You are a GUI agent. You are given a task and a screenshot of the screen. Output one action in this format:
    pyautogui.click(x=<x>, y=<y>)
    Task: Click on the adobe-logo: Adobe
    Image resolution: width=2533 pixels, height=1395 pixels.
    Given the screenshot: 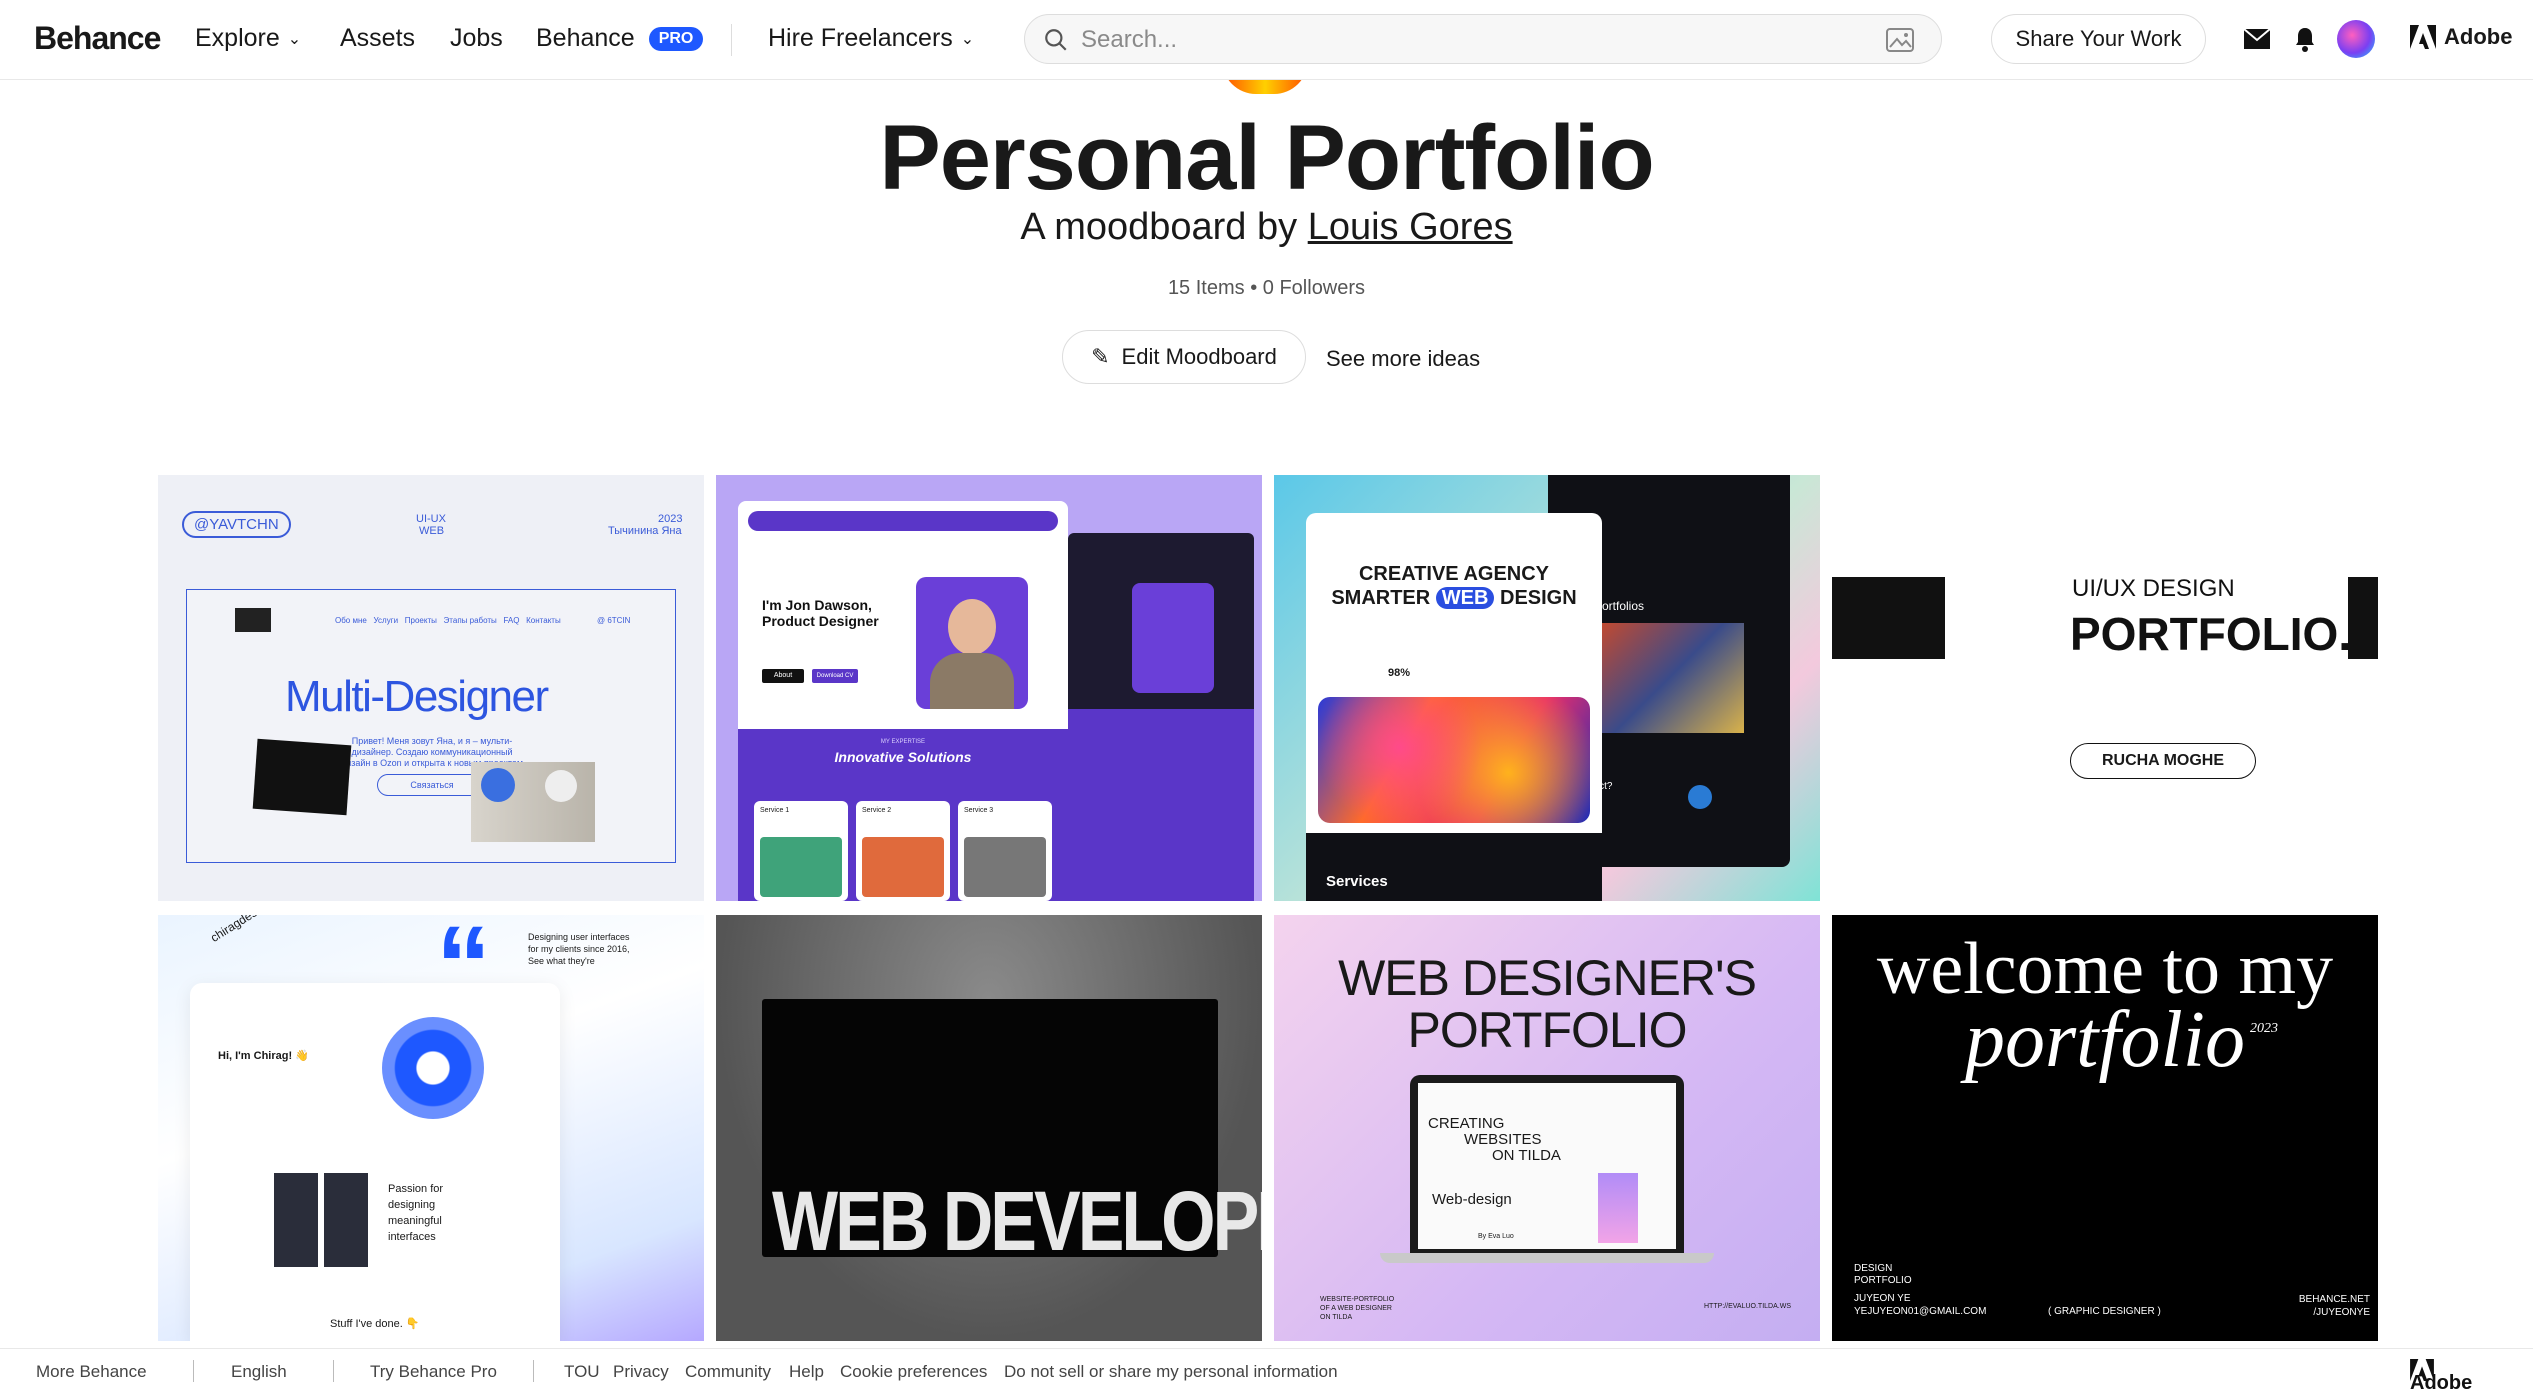 What is the action you would take?
    pyautogui.click(x=2461, y=37)
    